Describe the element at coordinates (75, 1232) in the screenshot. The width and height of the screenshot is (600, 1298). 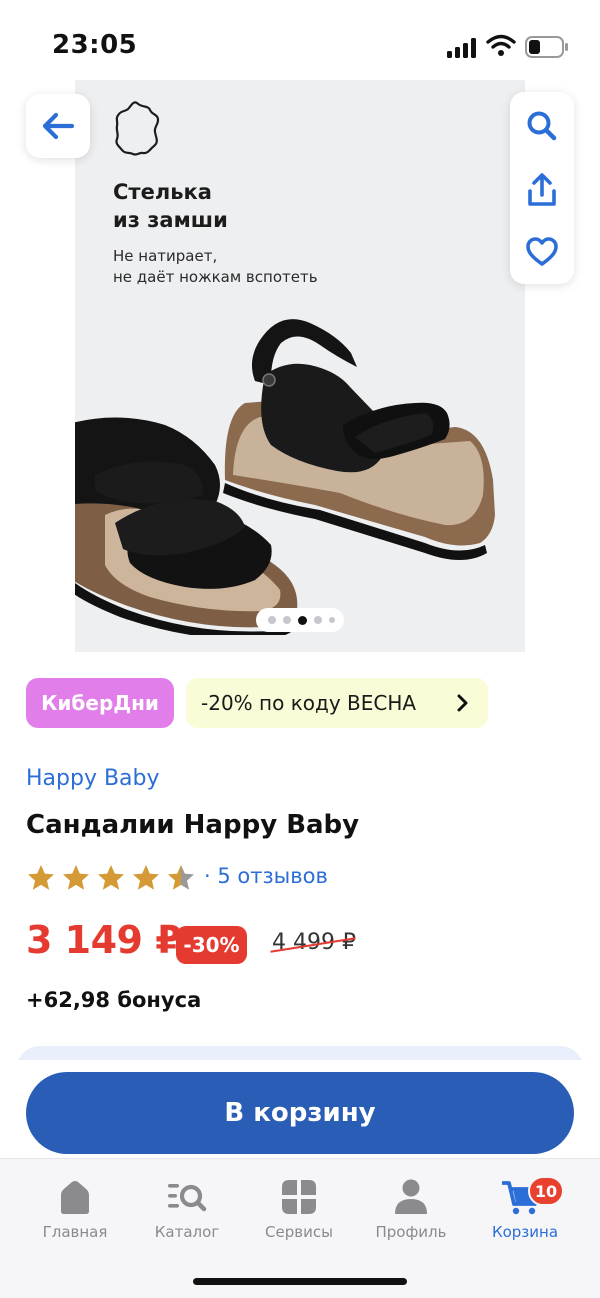
I see `tab-label: Главная` at that location.